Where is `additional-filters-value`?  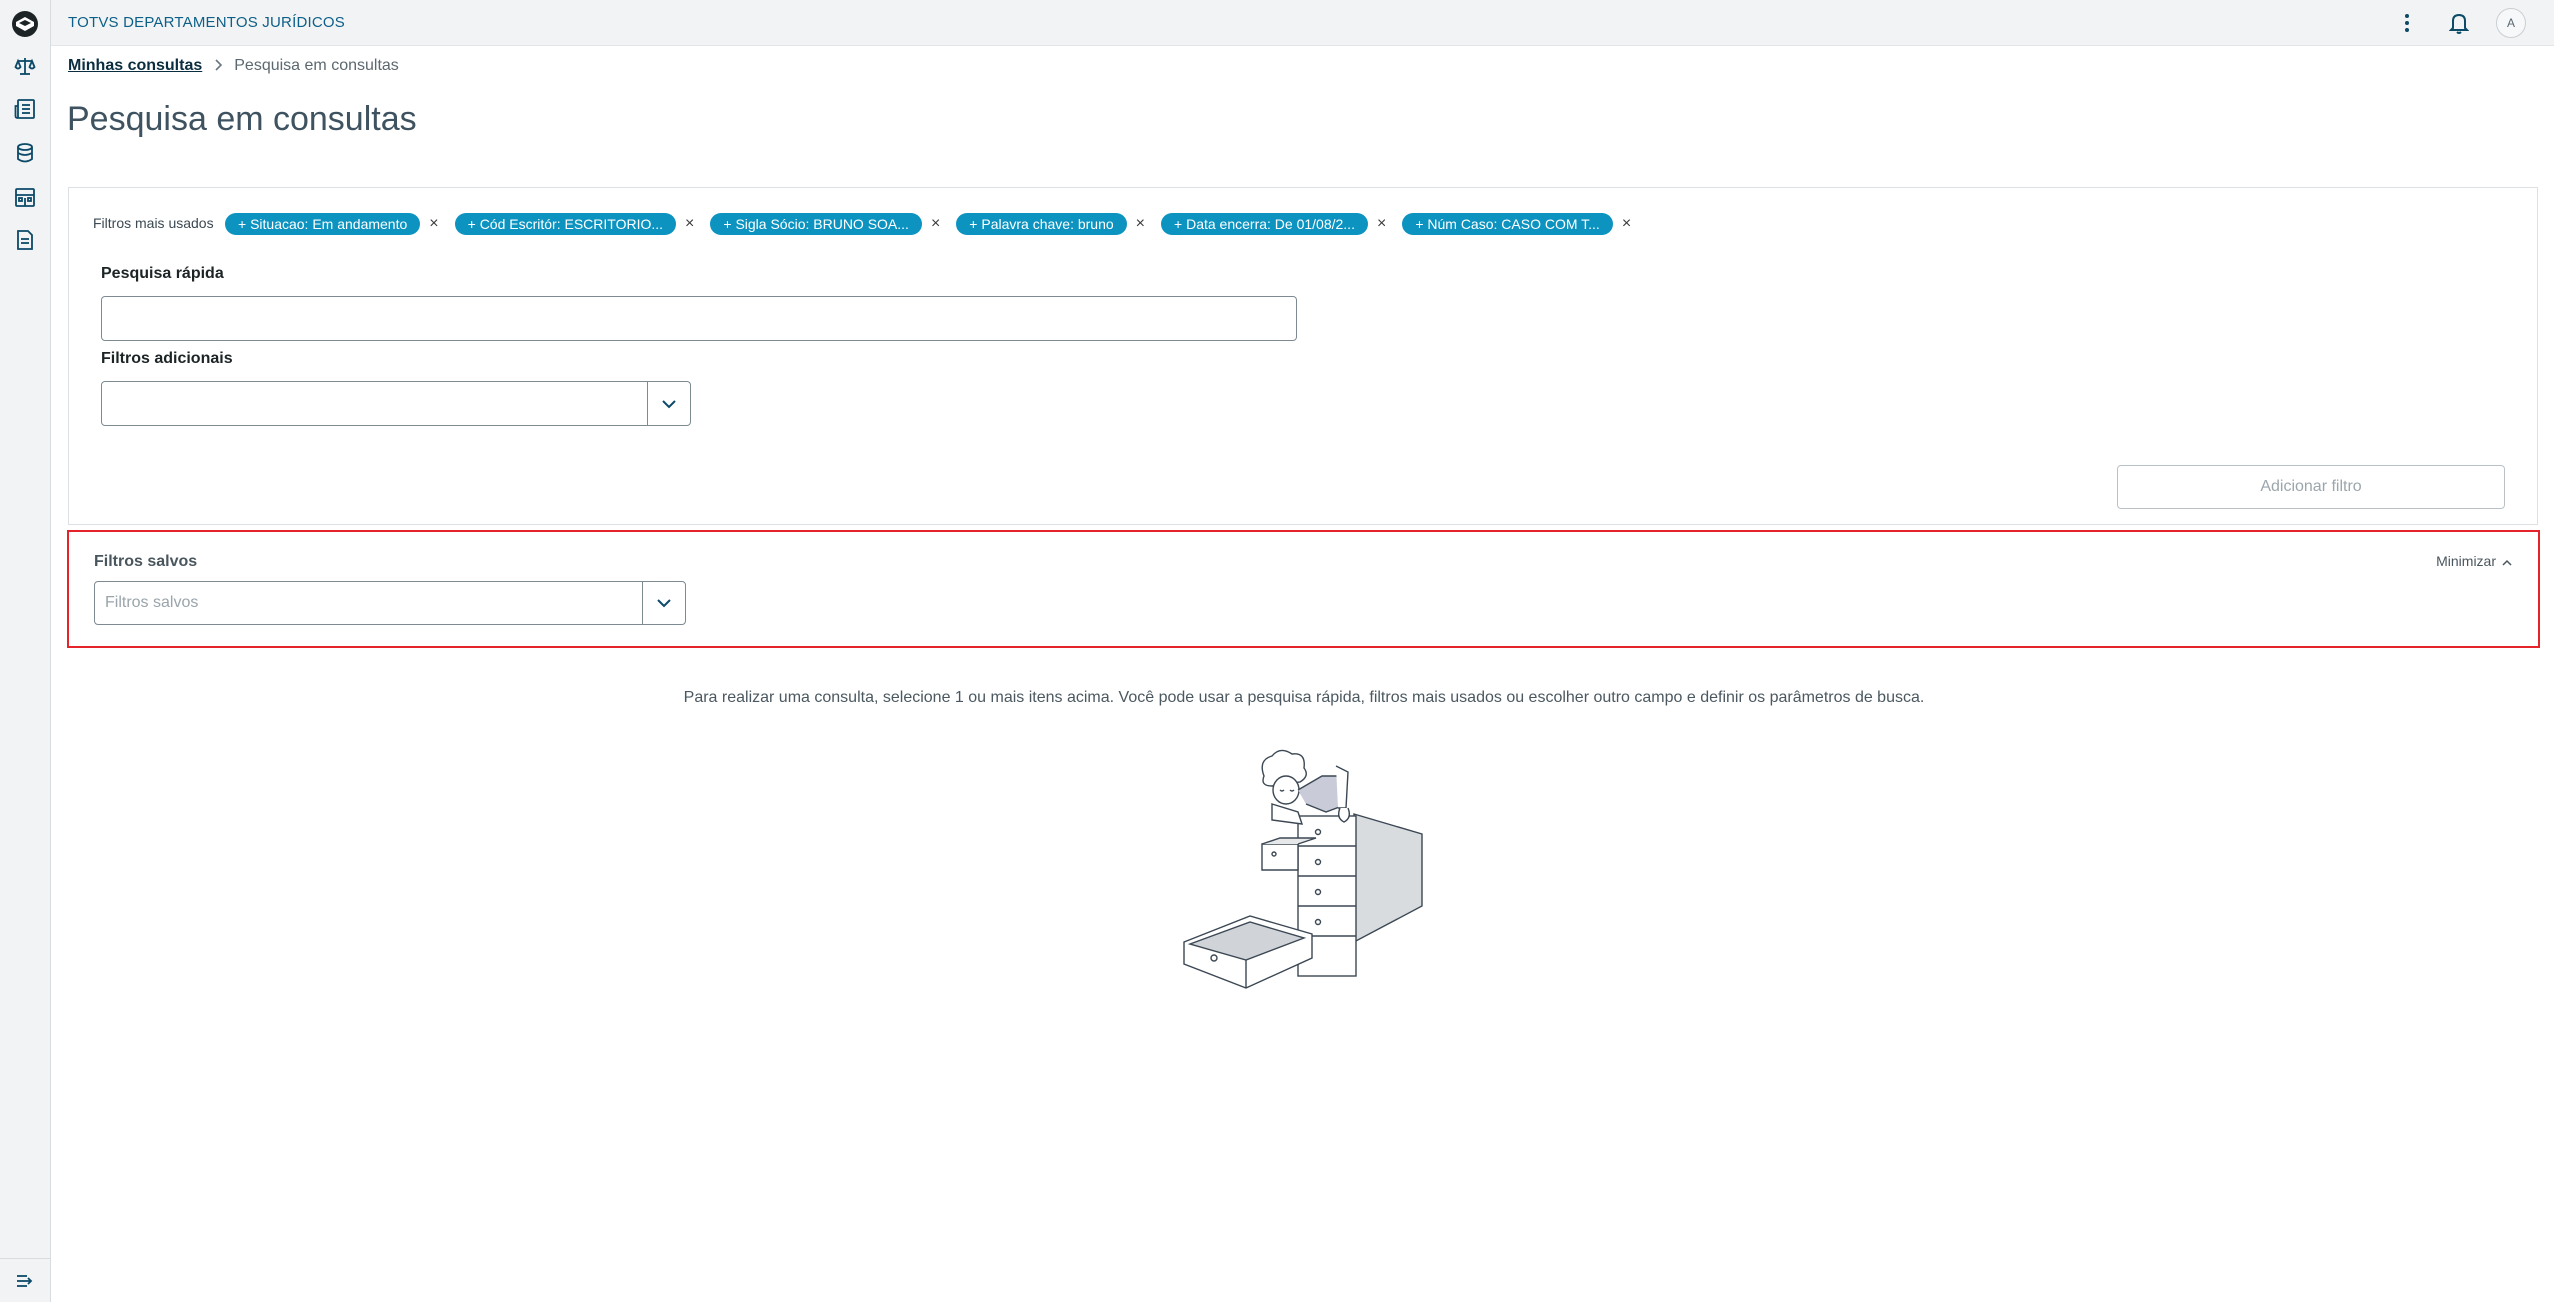 additional-filters-value is located at coordinates (374, 403).